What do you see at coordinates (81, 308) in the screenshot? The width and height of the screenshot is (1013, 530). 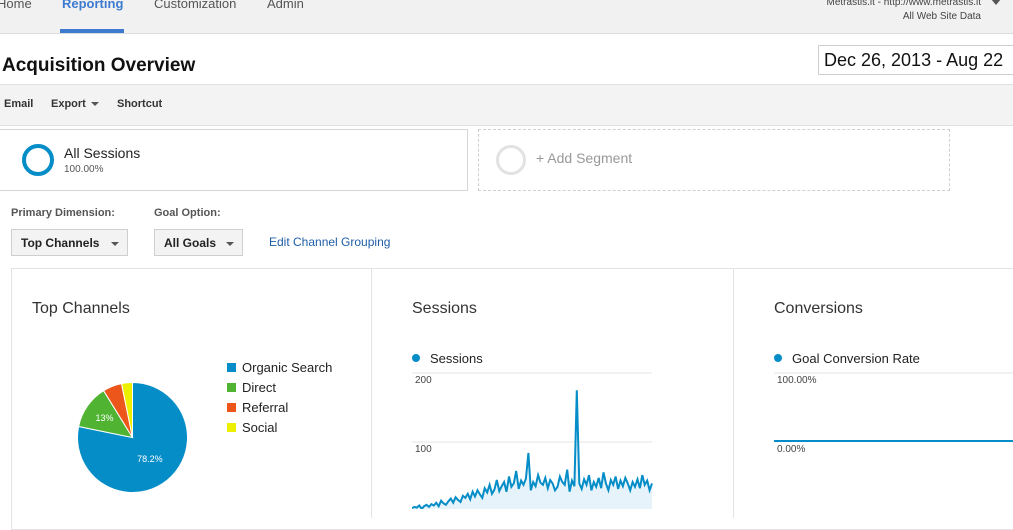 I see `top-channels-title: Top Channels` at bounding box center [81, 308].